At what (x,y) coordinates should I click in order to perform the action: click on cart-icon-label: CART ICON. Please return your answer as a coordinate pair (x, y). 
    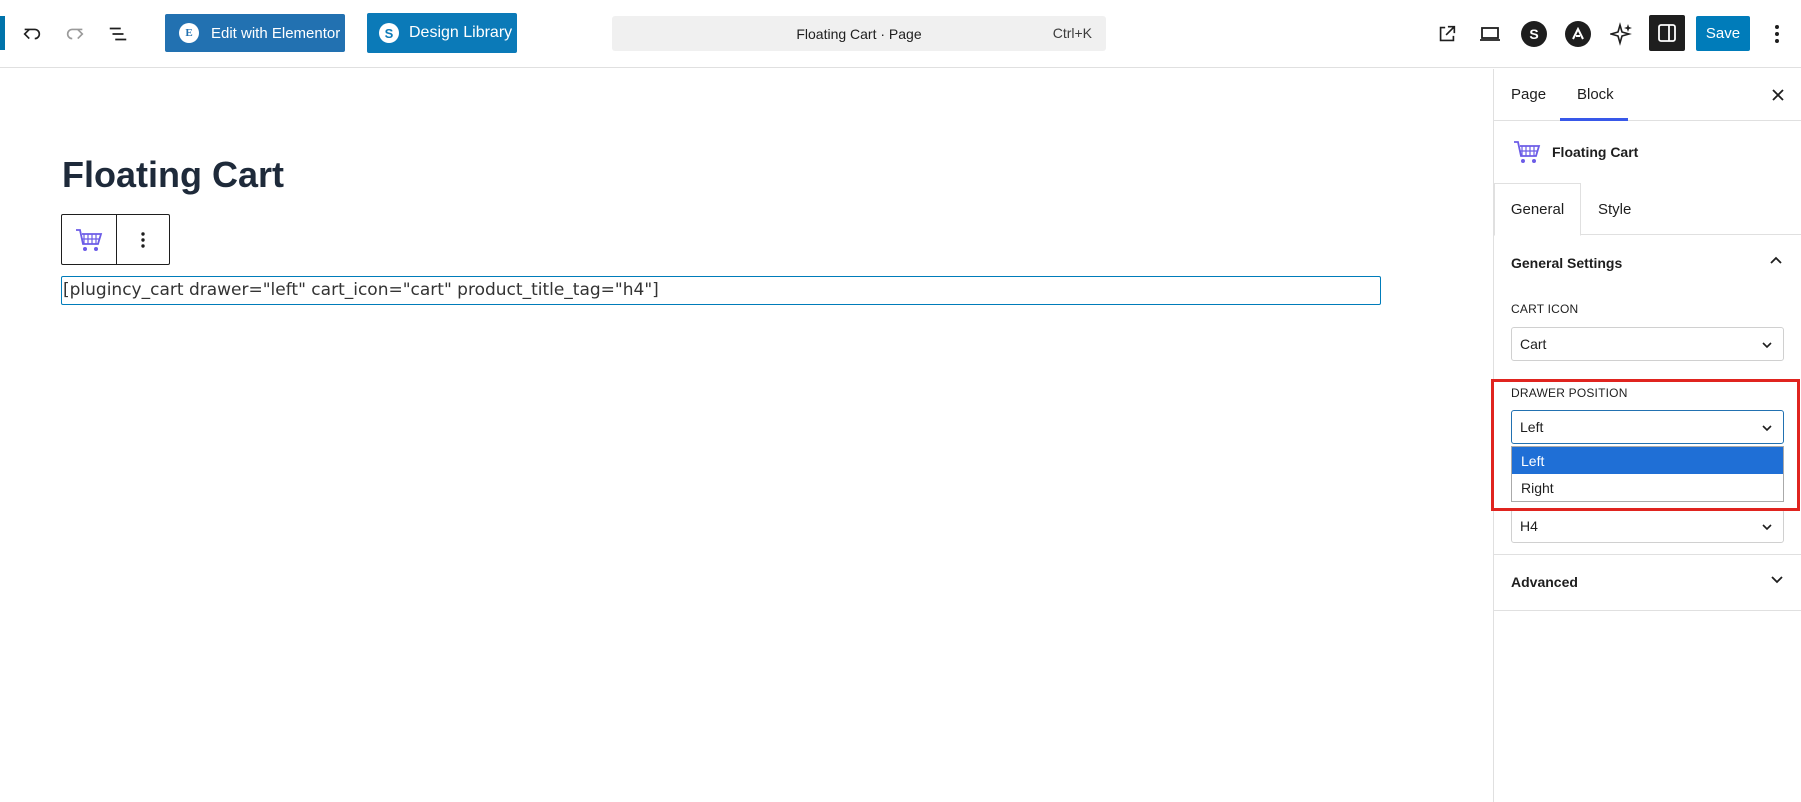
    Looking at the image, I should click on (1545, 309).